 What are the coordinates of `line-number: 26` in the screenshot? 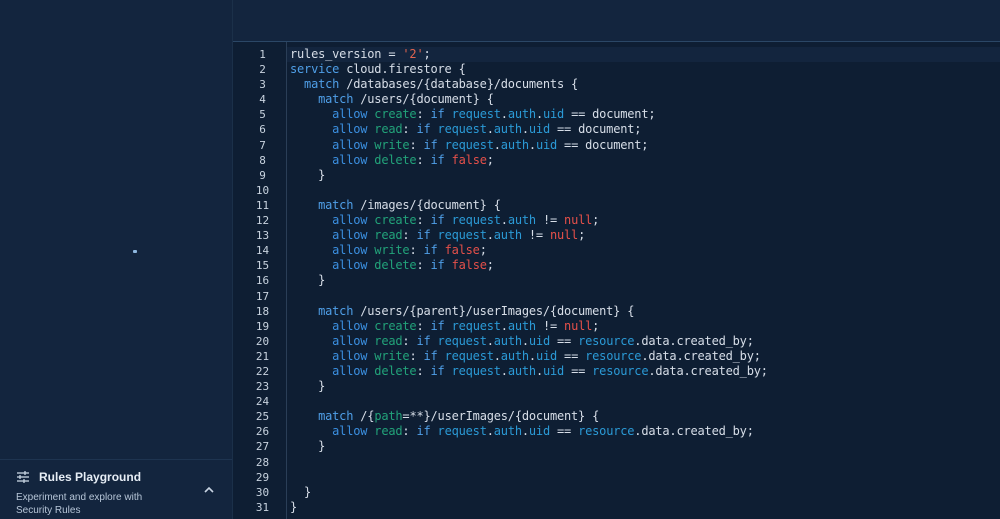 It's located at (262, 432).